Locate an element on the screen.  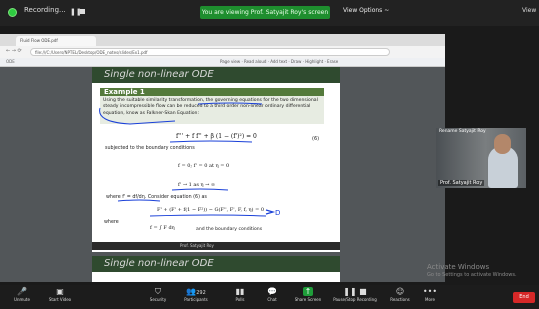
more-icon: ••• is located at coordinates (430, 291).